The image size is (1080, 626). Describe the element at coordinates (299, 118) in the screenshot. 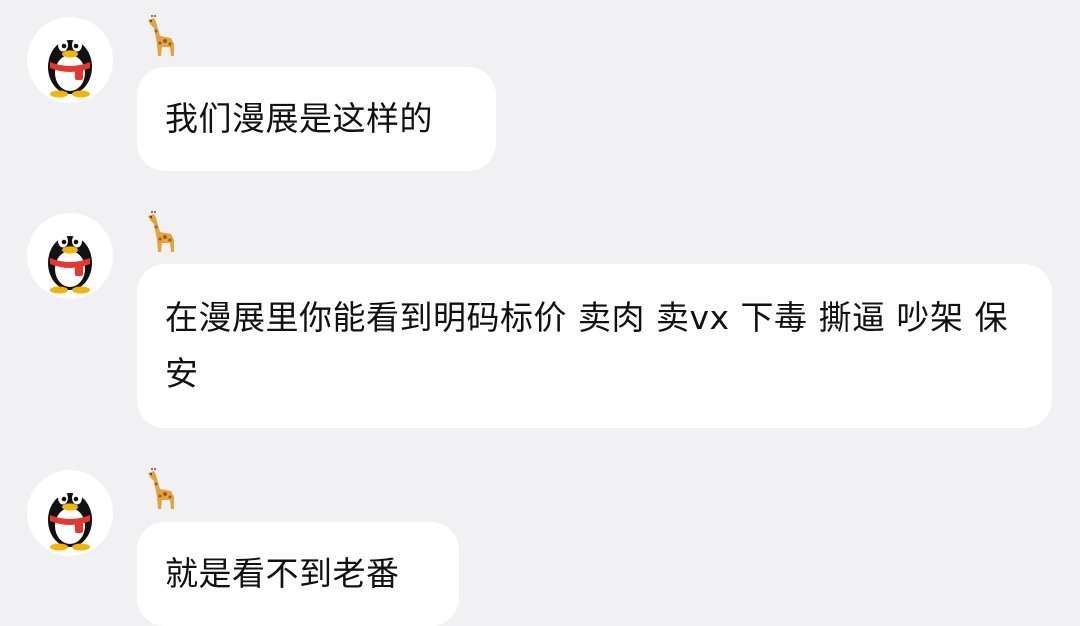

I see `message-text: 我们漫展是这样的` at that location.